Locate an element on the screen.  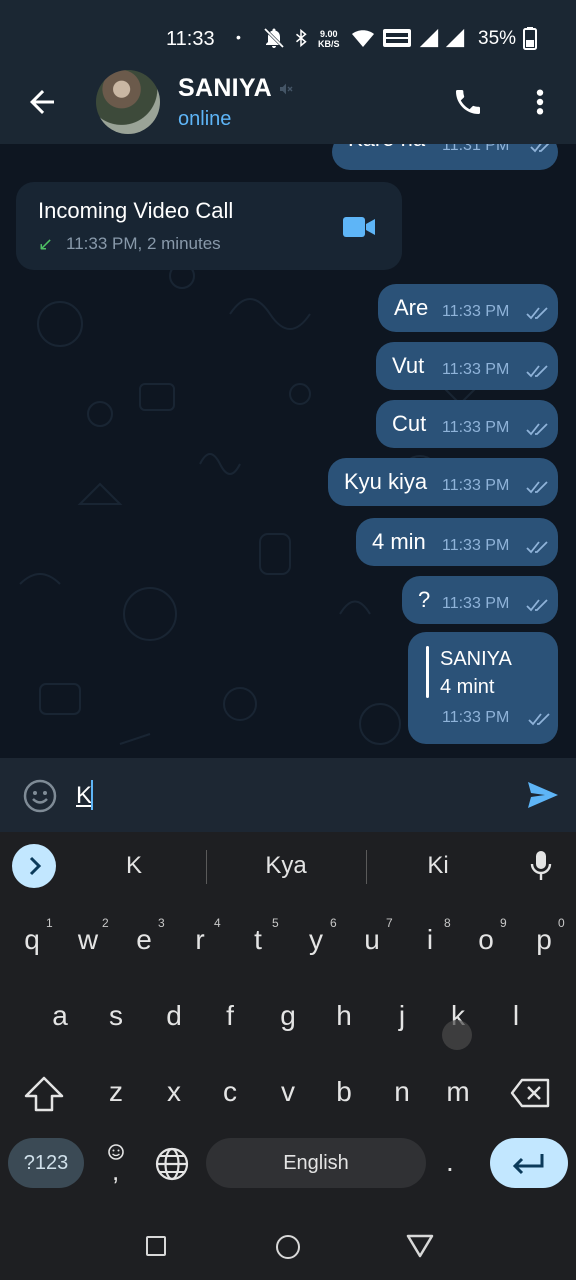
comma-label: , is located at coordinates (116, 1171).